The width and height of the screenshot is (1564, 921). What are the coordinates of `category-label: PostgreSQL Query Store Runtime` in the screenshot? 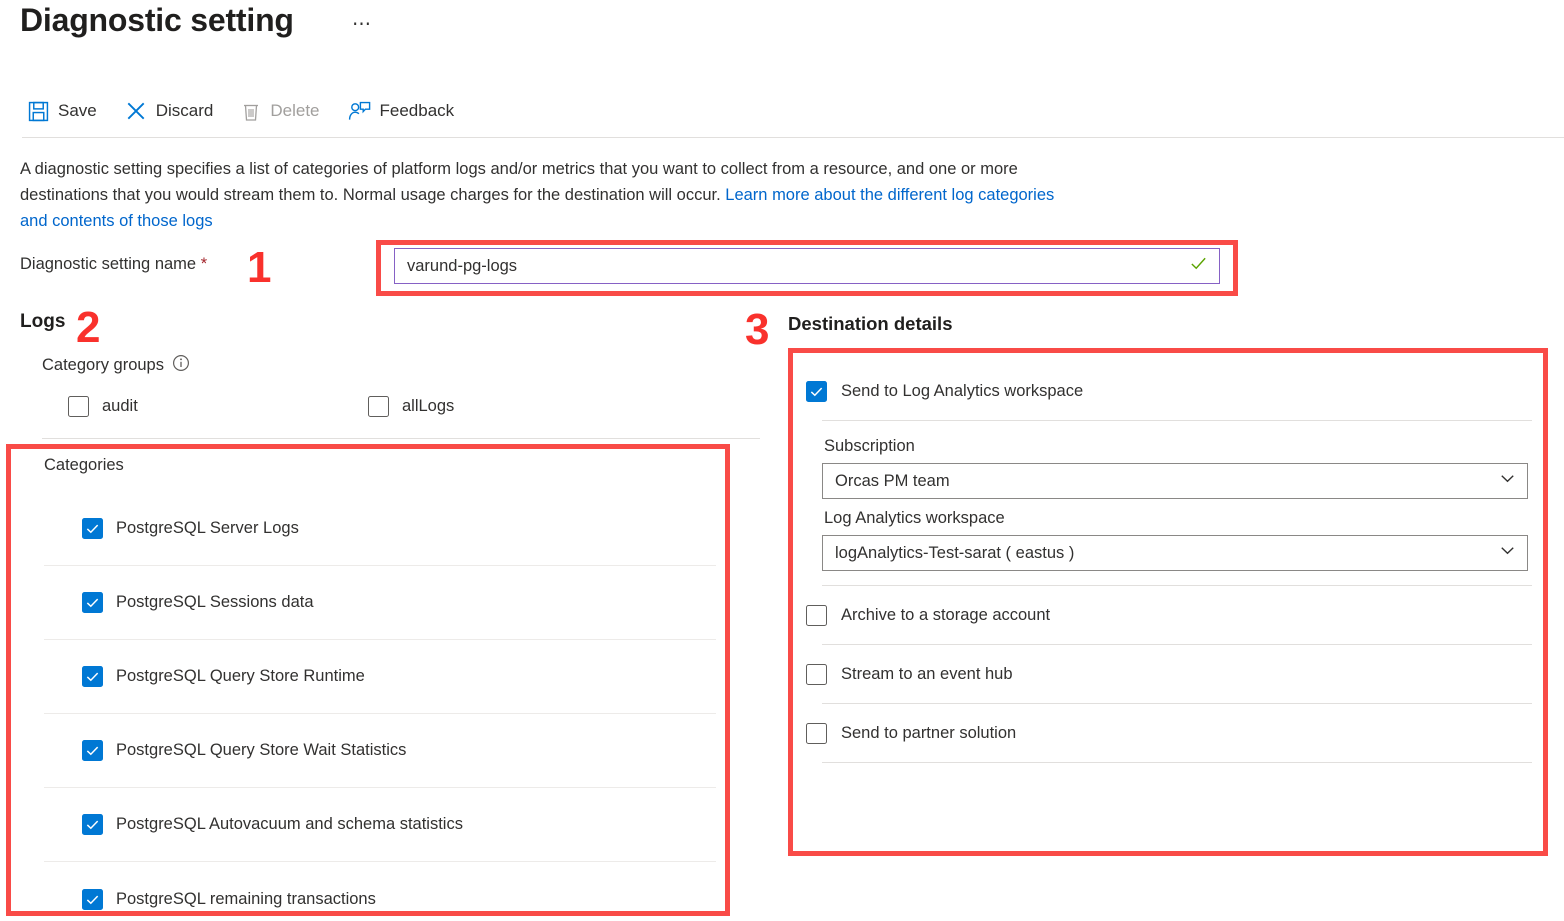 It's located at (240, 676).